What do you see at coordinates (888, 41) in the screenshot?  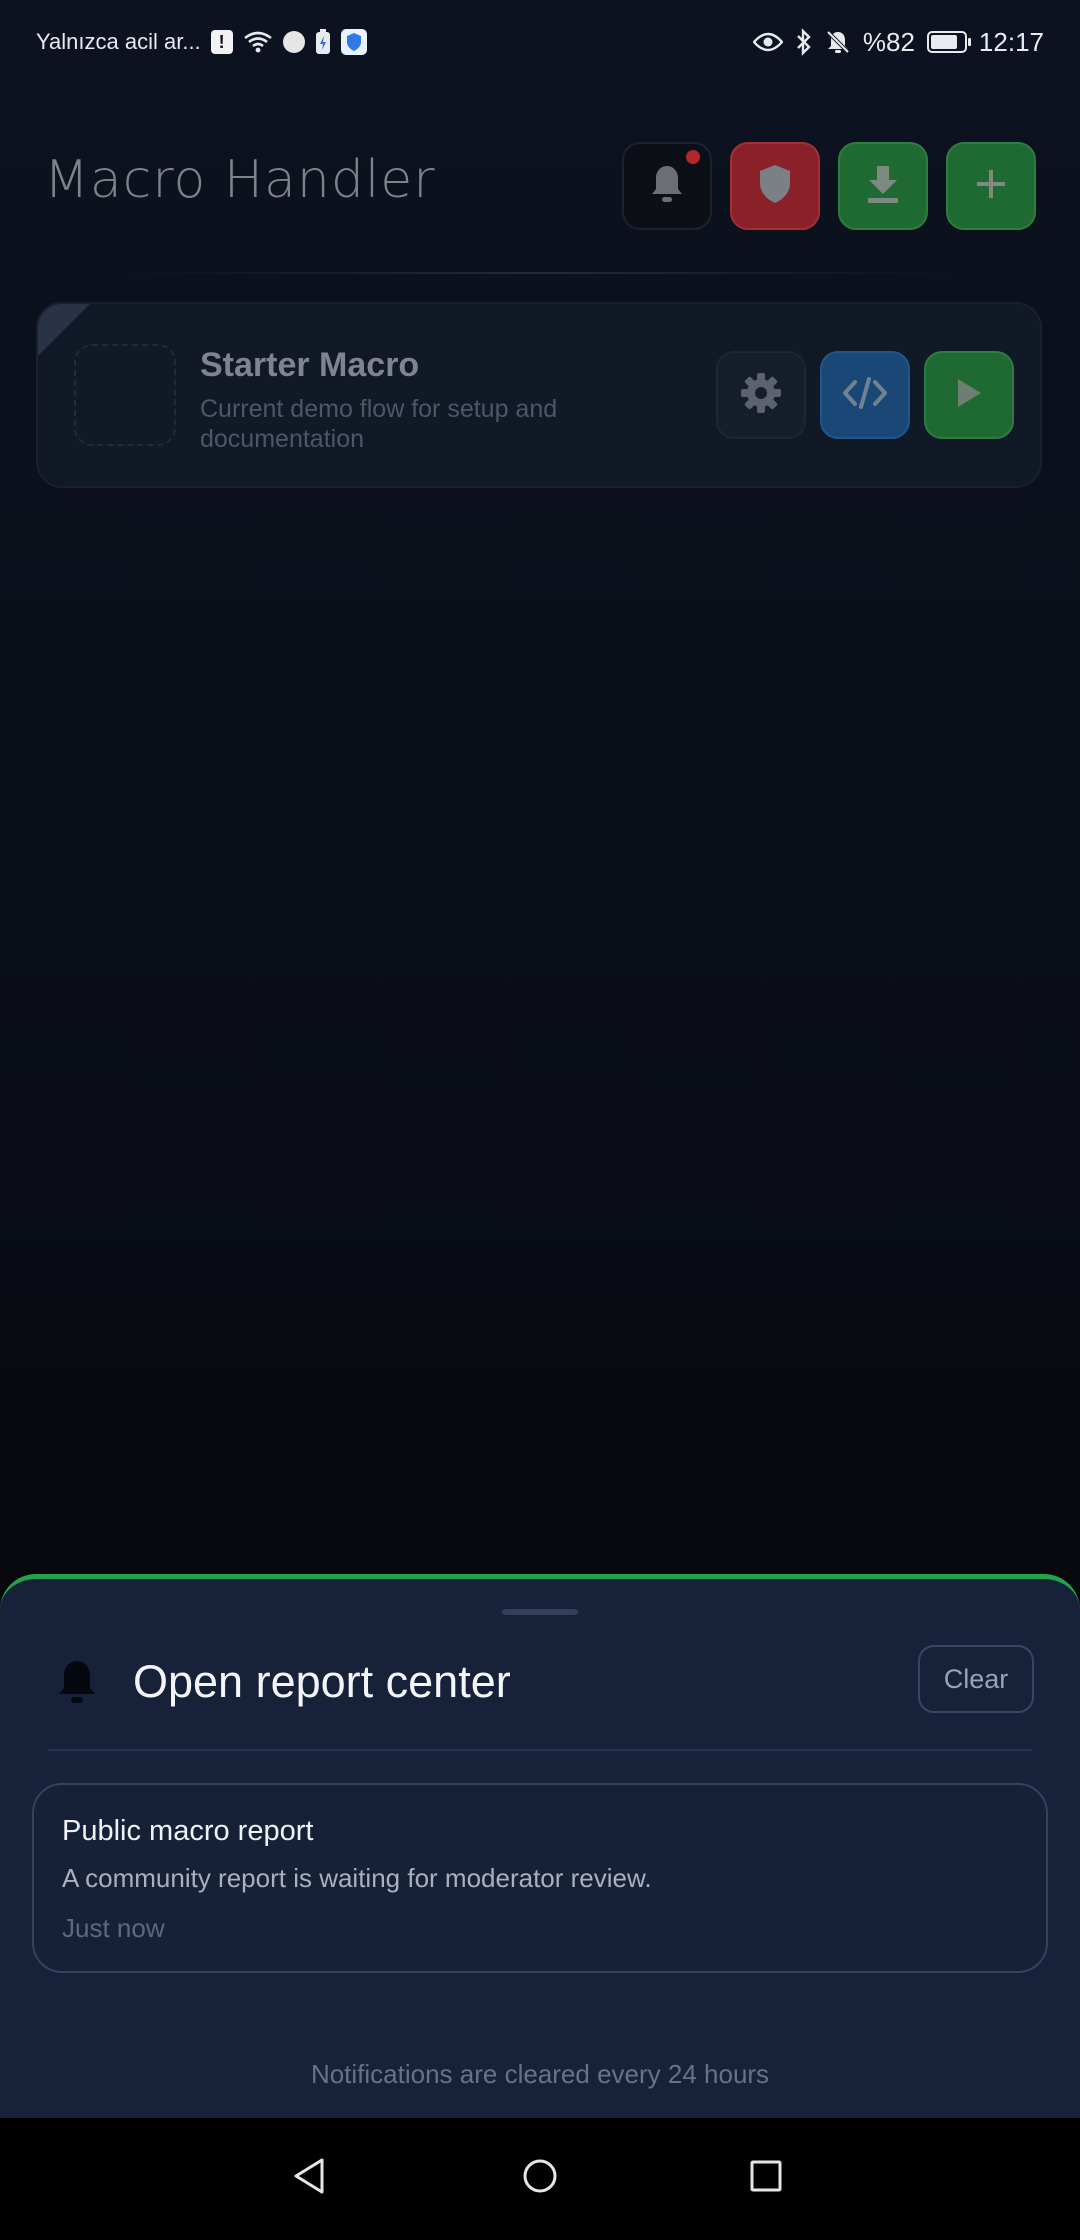 I see `battery-percent: %82` at bounding box center [888, 41].